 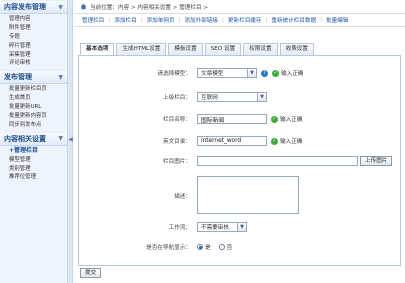 I want to click on model-select-value: 文章模型, so click(x=212, y=74).